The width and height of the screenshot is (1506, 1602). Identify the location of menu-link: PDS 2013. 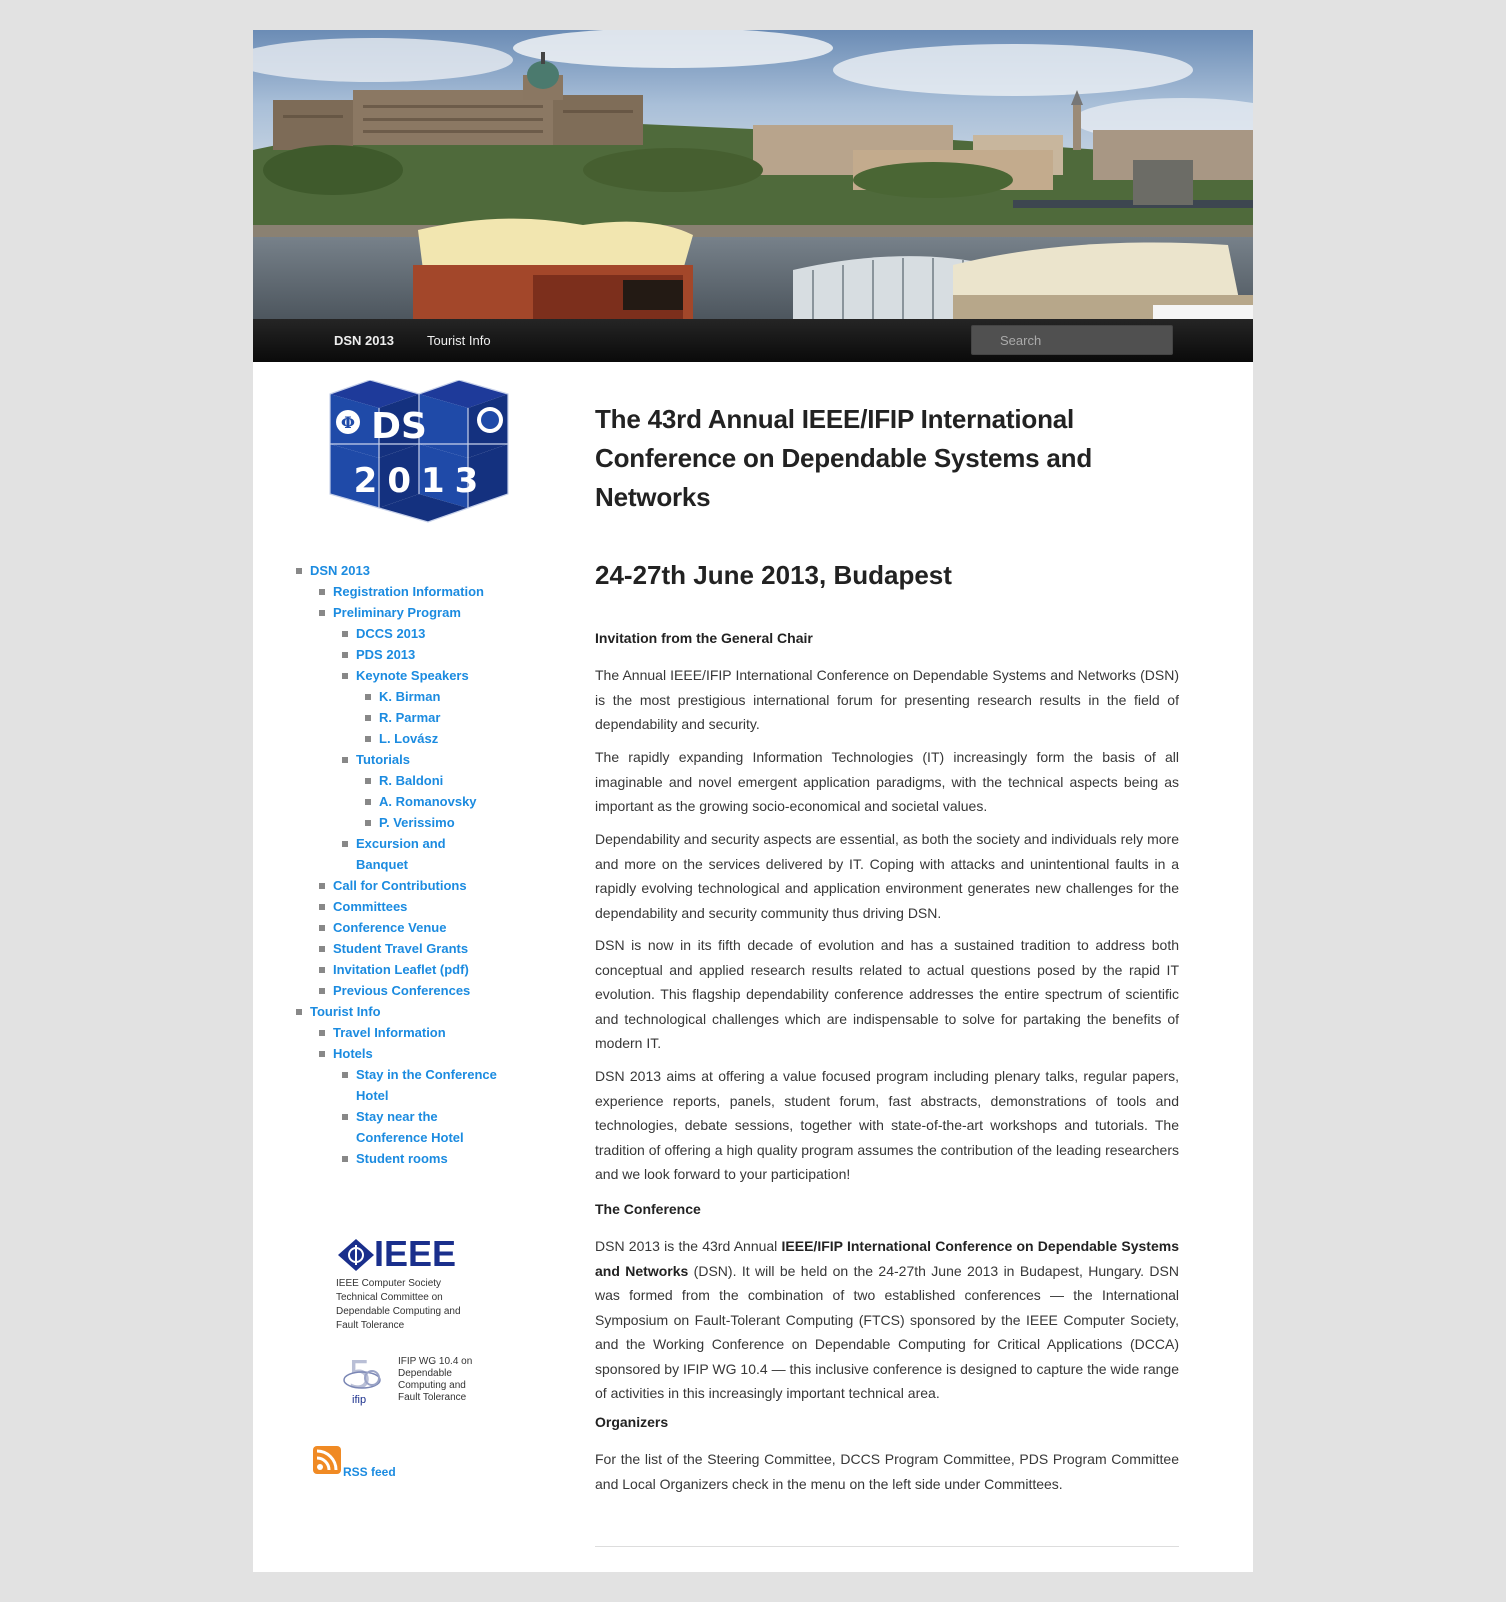
(453, 654).